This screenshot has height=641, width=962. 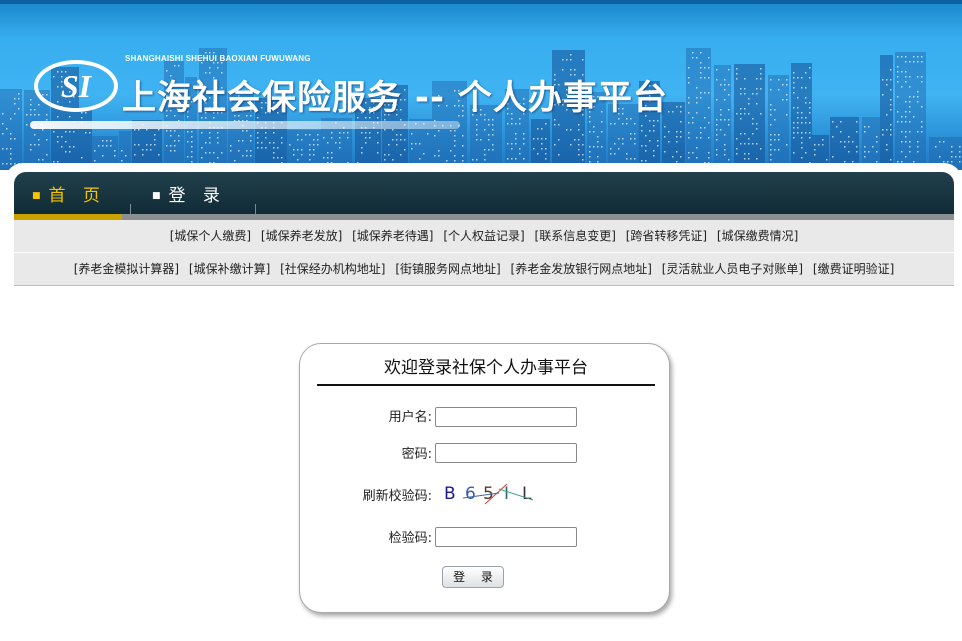 What do you see at coordinates (506, 417) in the screenshot?
I see `username-input` at bounding box center [506, 417].